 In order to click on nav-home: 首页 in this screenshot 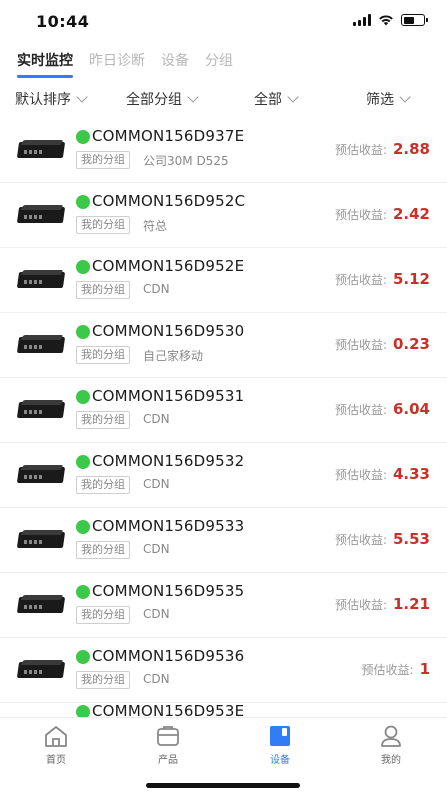, I will do `click(56, 745)`.